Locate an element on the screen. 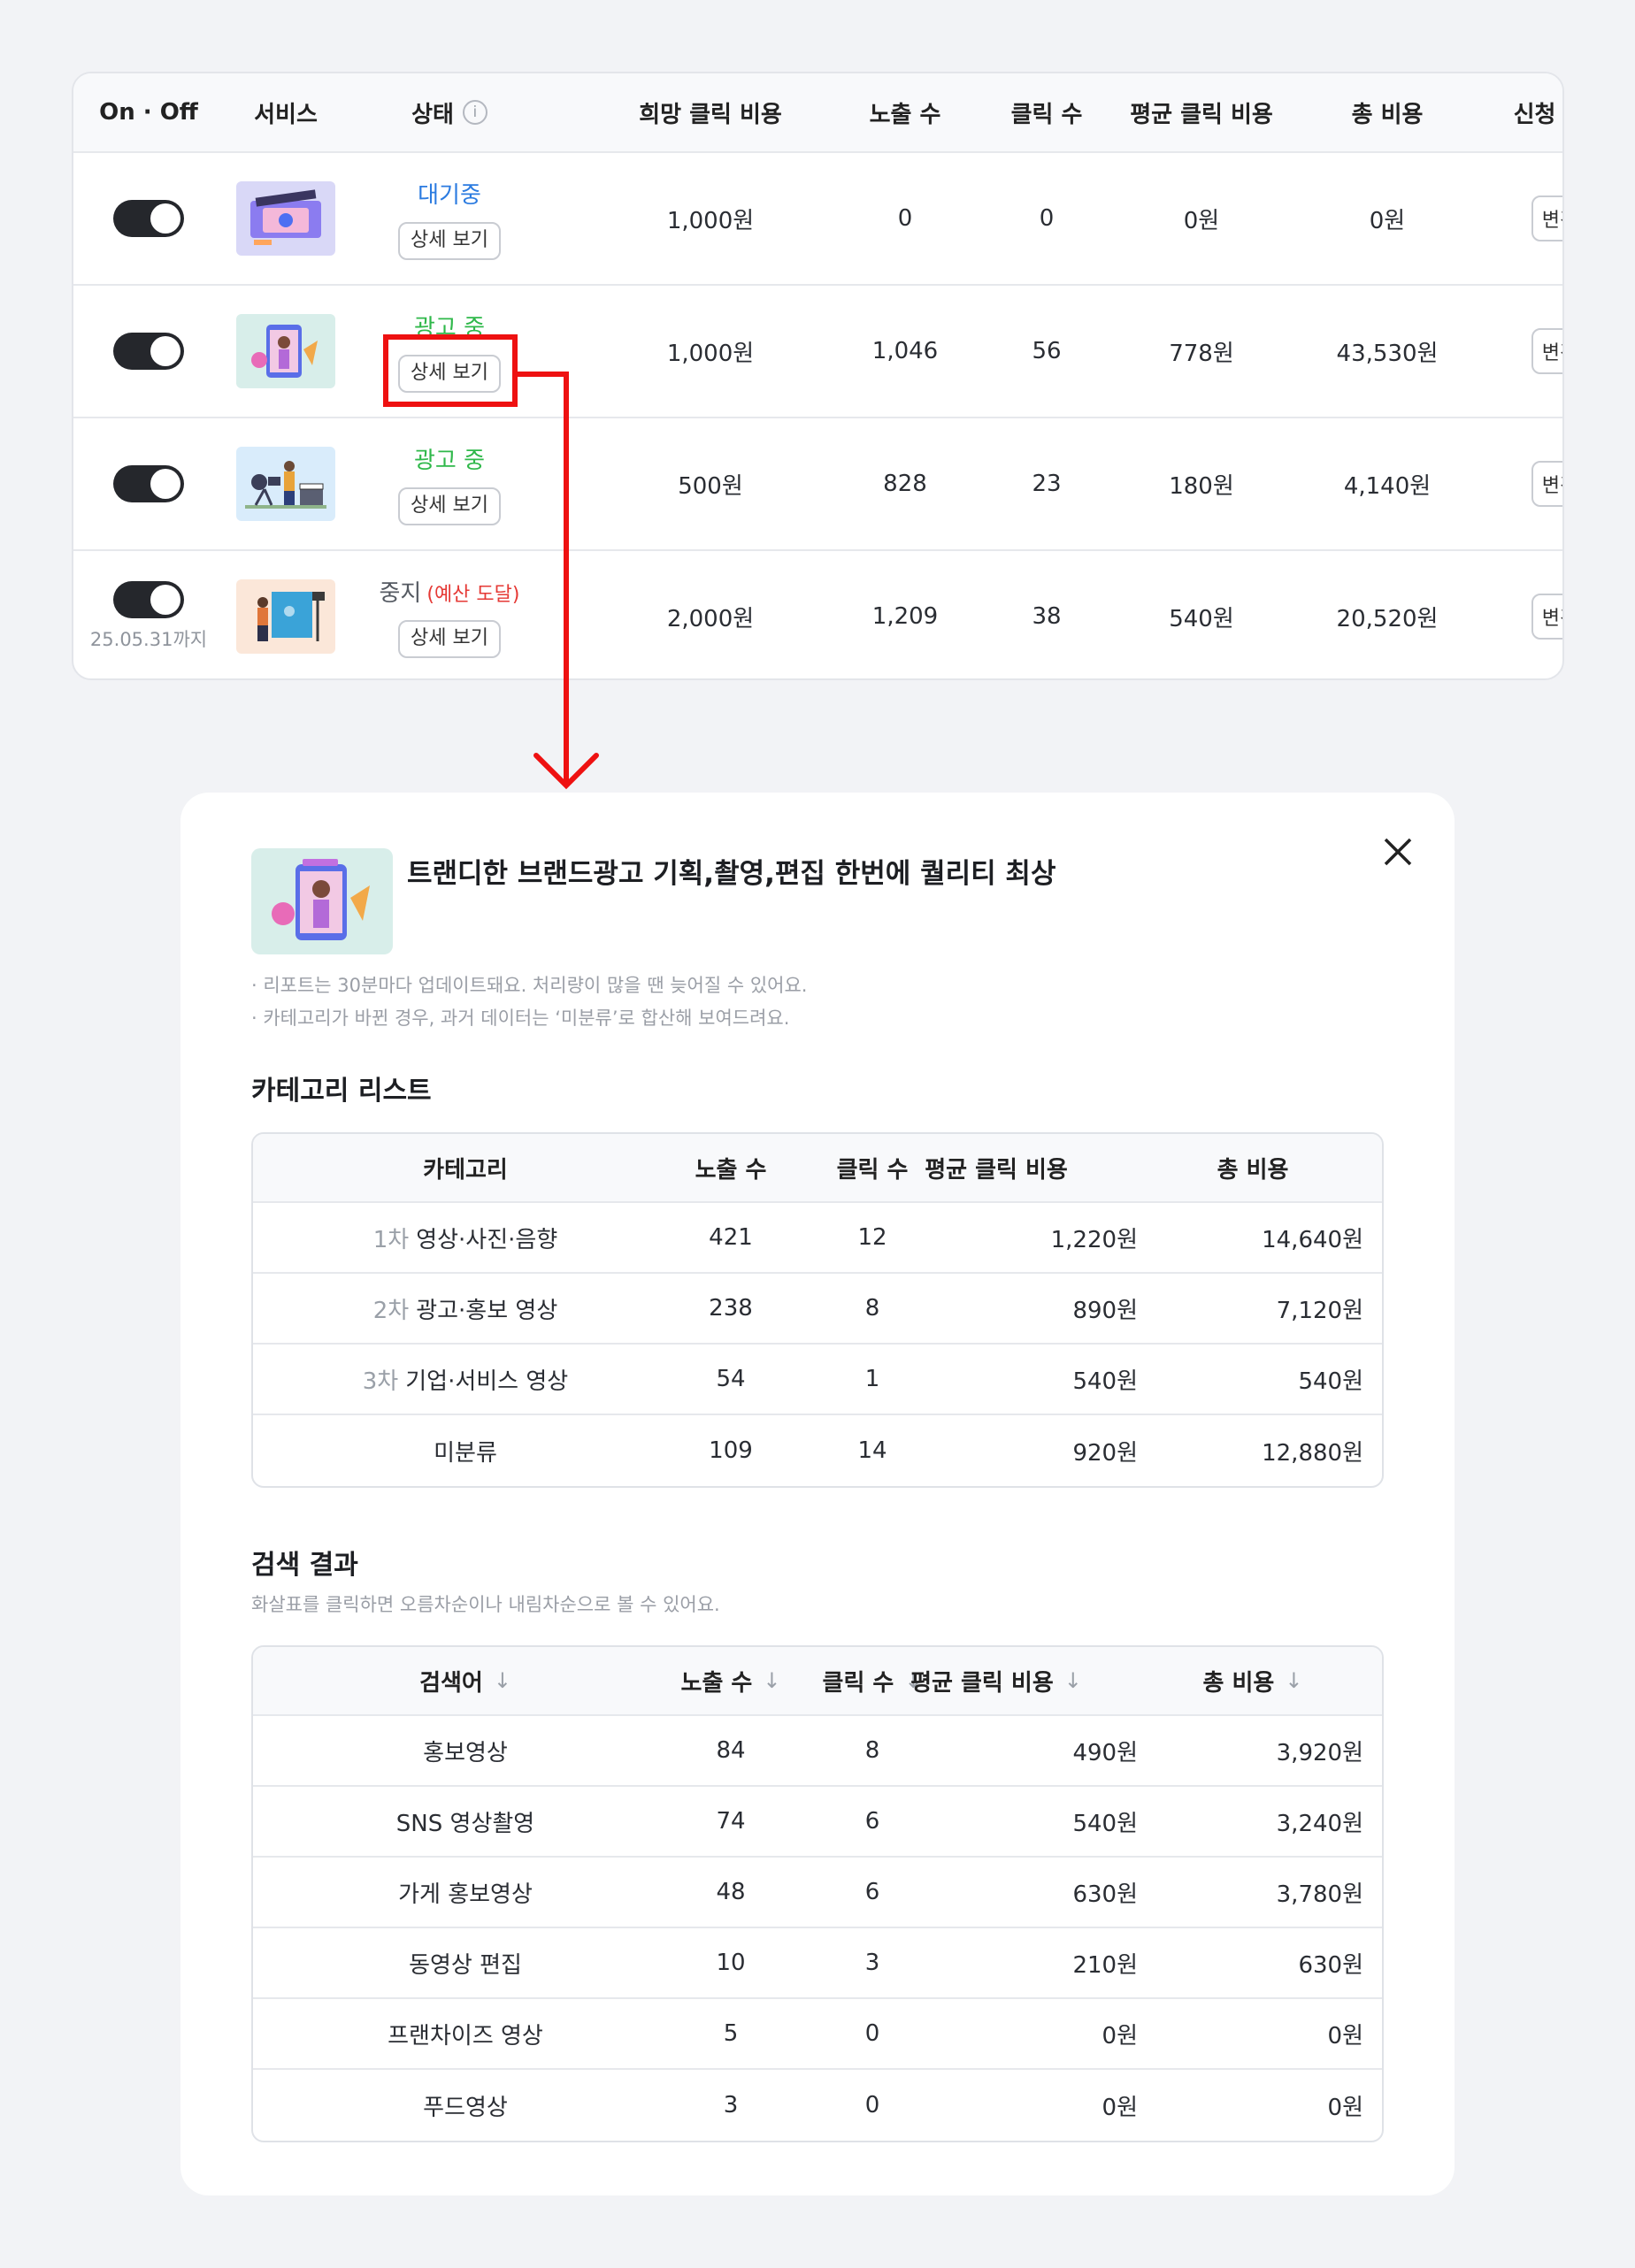 This screenshot has width=1635, height=2268. status-budget-reached: (예산 도달) is located at coordinates (473, 596).